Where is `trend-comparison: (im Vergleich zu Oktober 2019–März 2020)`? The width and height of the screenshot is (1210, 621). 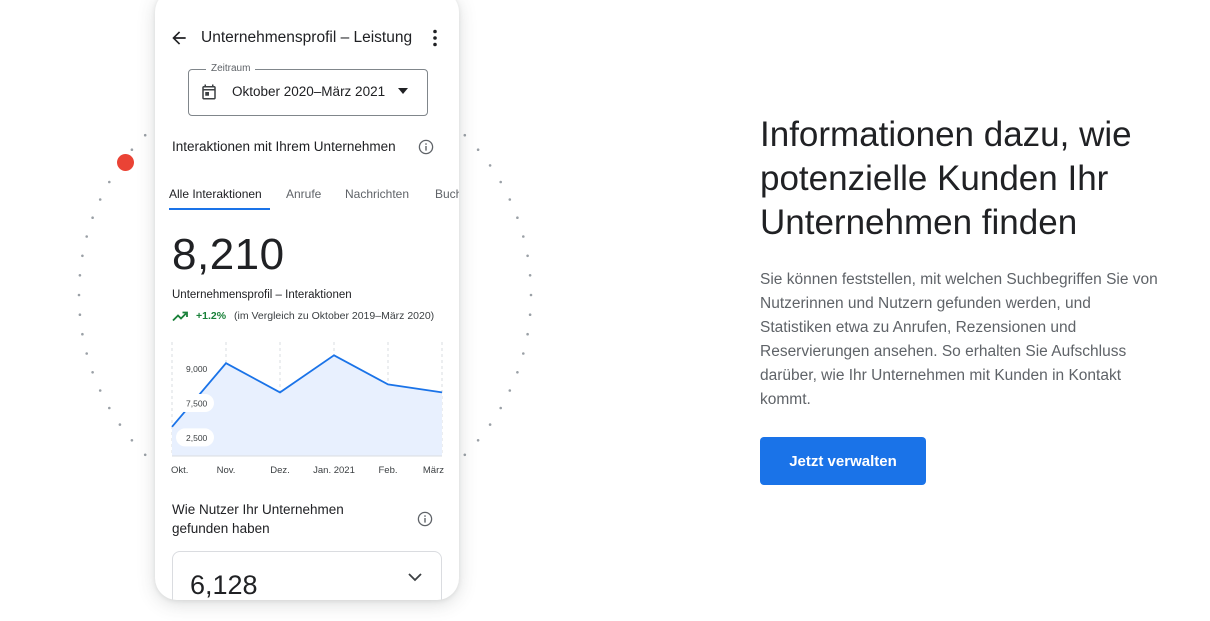 trend-comparison: (im Vergleich zu Oktober 2019–März 2020) is located at coordinates (334, 316).